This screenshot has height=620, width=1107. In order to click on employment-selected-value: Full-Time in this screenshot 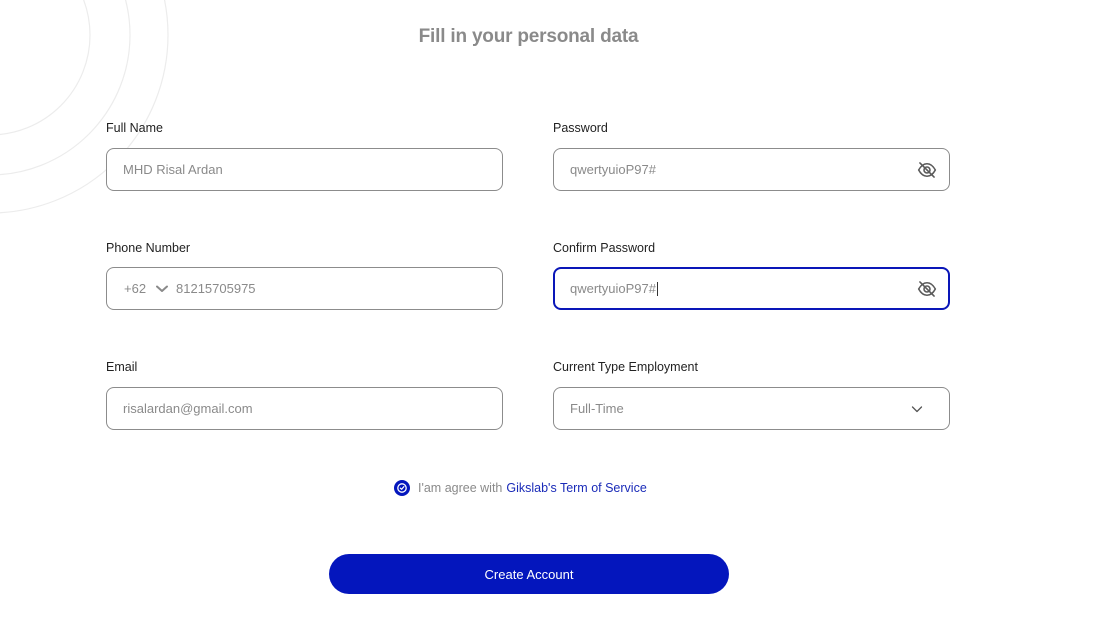, I will do `click(597, 408)`.